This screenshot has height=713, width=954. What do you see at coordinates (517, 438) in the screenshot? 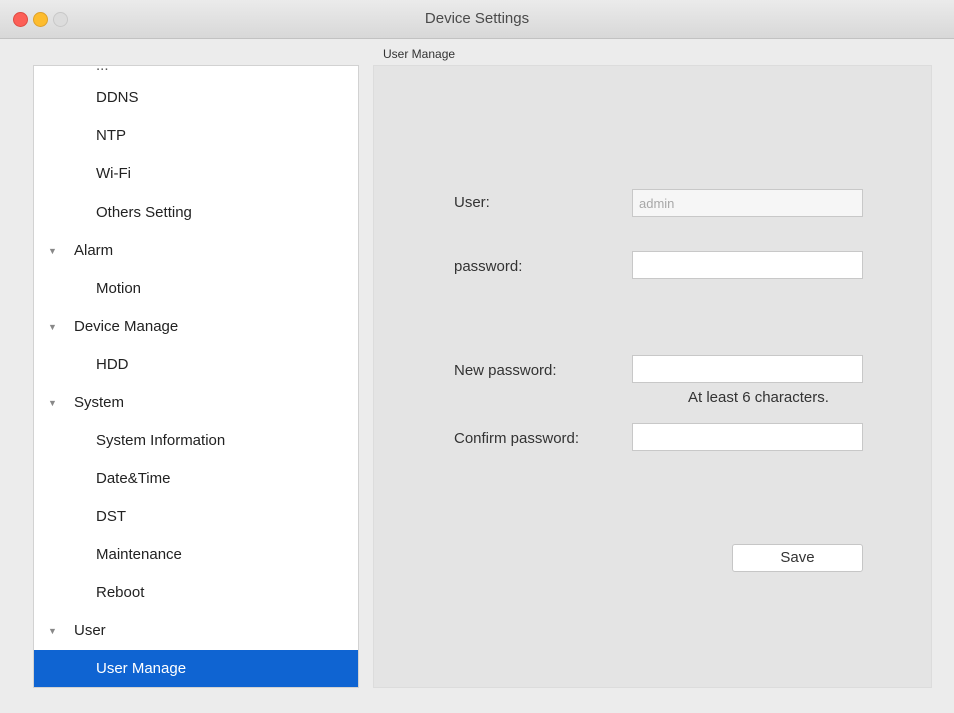
I see `confirm-password-label: Confirm password:` at bounding box center [517, 438].